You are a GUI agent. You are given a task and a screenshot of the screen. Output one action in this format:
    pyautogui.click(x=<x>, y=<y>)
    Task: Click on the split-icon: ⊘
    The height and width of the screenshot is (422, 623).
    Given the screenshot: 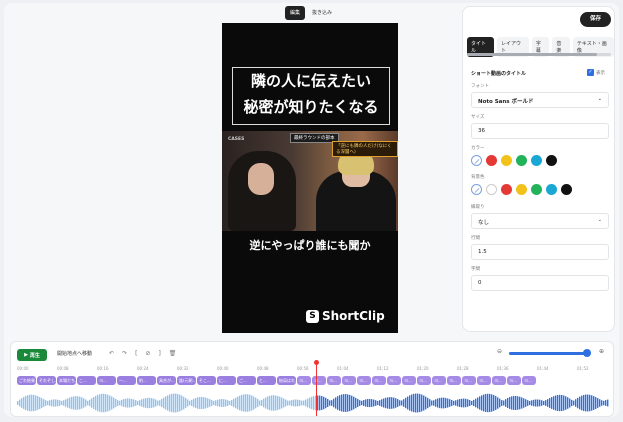 What is the action you would take?
    pyautogui.click(x=147, y=353)
    